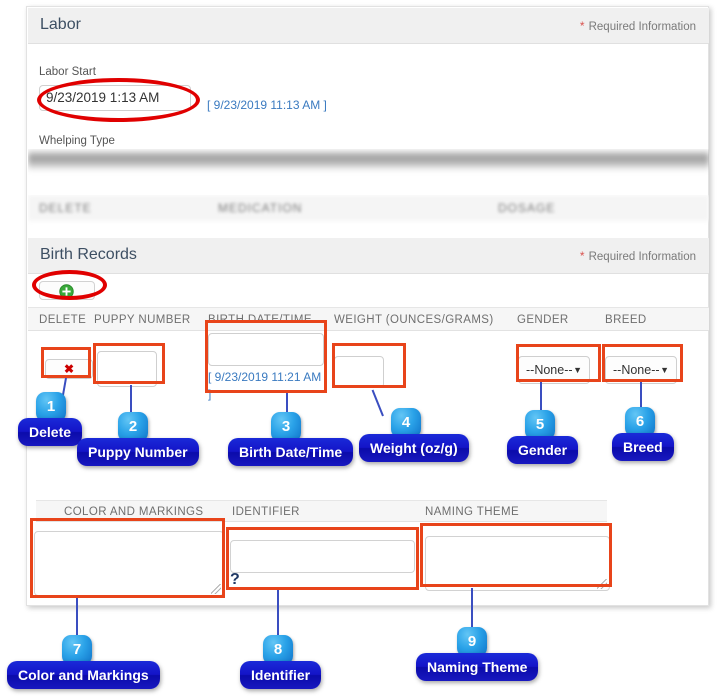  I want to click on naming-theme-textarea, so click(517, 563).